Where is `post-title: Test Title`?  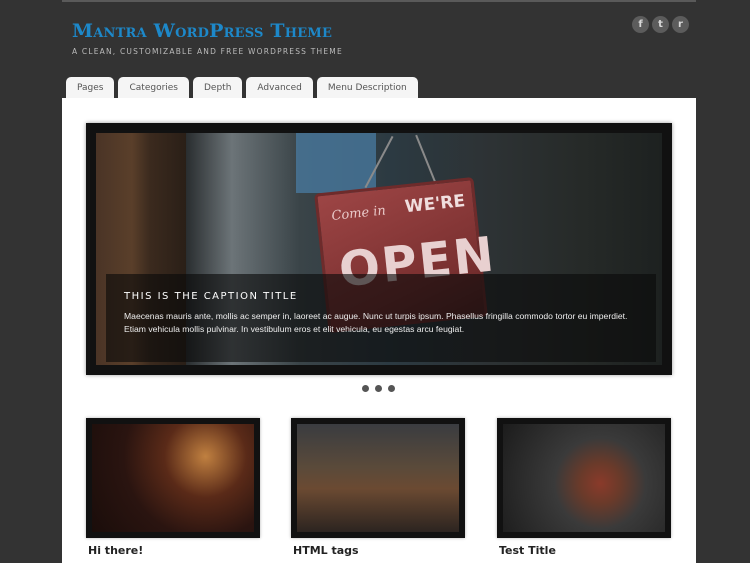 post-title: Test Title is located at coordinates (584, 550).